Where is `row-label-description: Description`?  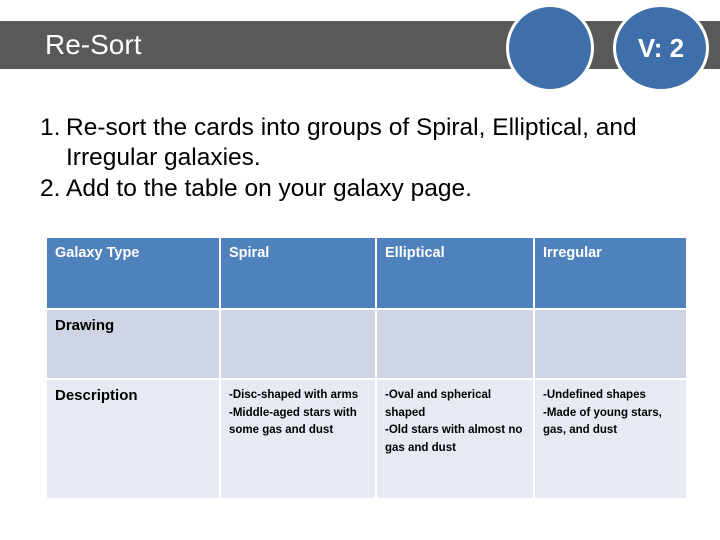
row-label-description: Description is located at coordinates (133, 439).